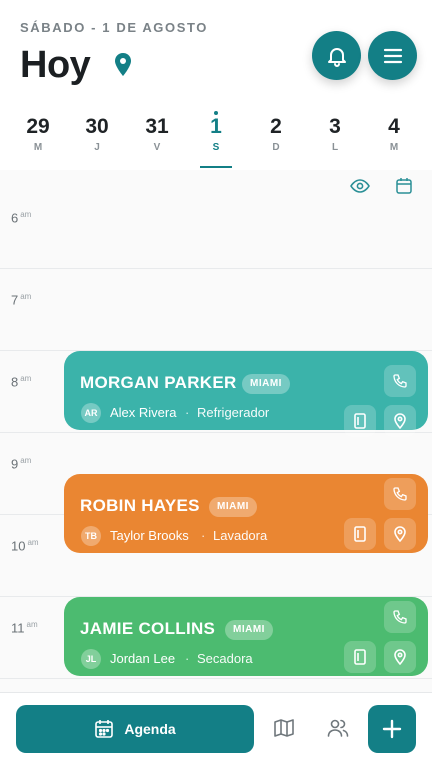 This screenshot has width=432, height=769. I want to click on day-item: 30 J, so click(97, 133).